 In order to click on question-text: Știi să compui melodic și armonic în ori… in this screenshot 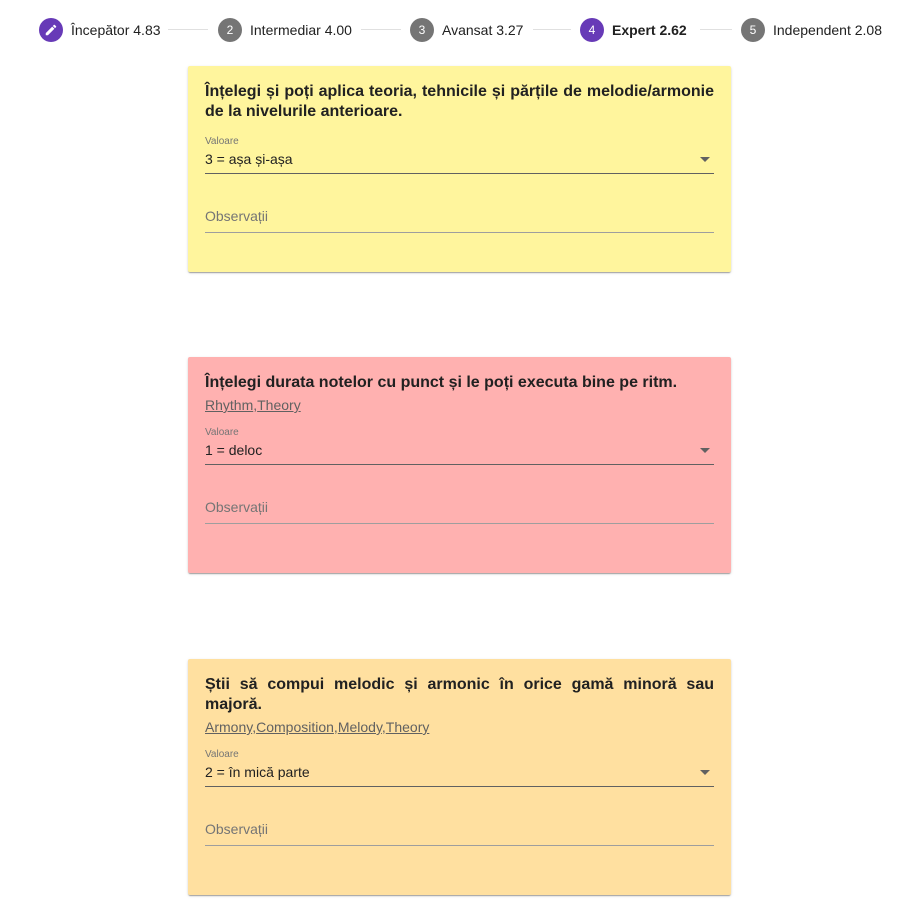, I will do `click(459, 694)`.